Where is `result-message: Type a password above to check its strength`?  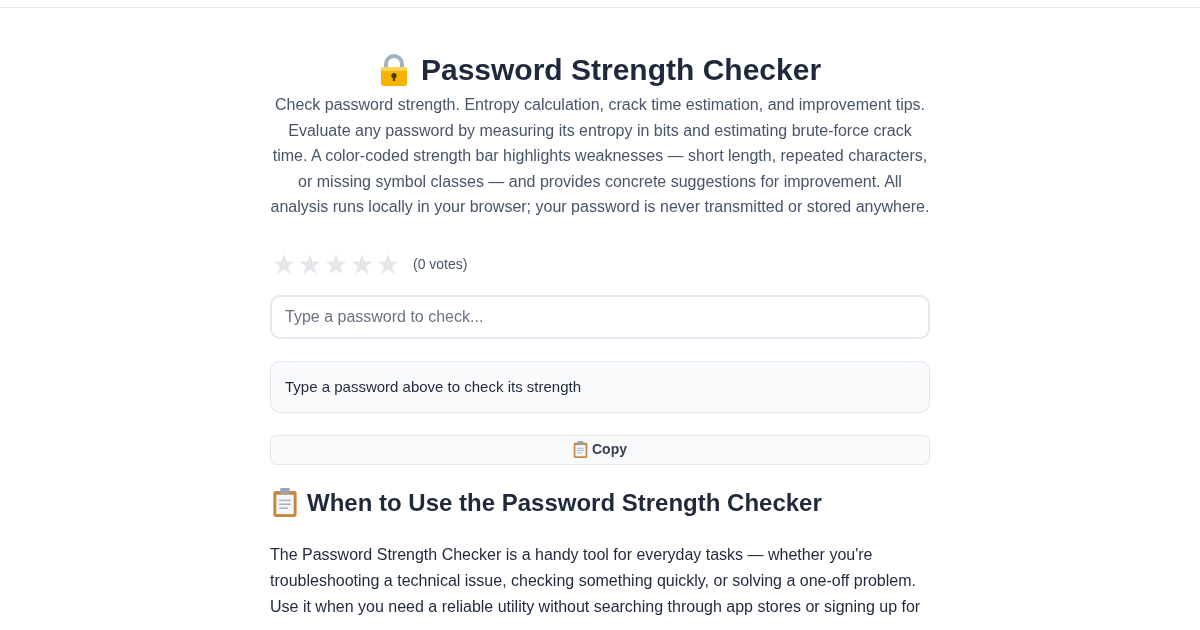
result-message: Type a password above to check its strength is located at coordinates (433, 386).